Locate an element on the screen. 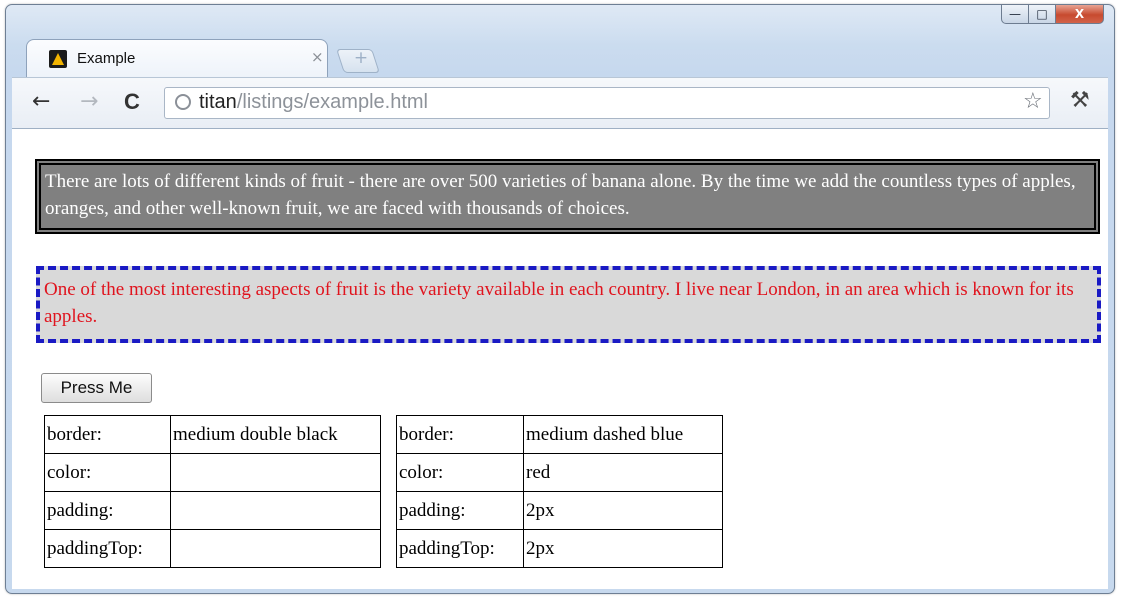  table-row: padding: 2px is located at coordinates (559, 510).